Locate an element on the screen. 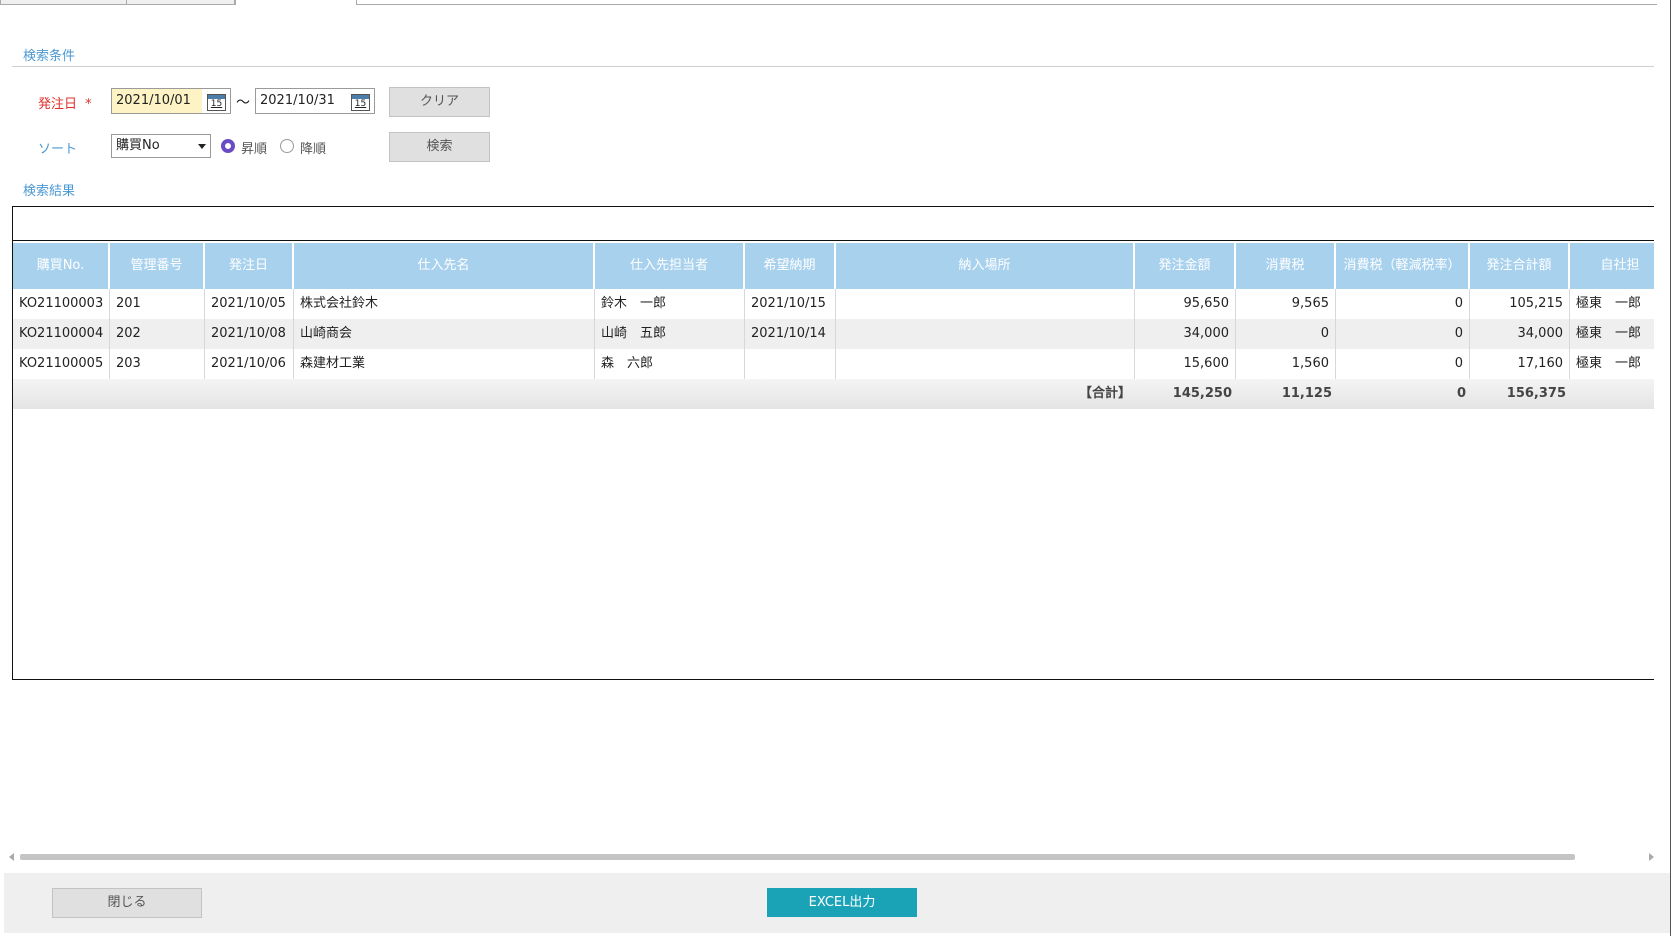  total-reduced-tax: 0 is located at coordinates (1461, 393).